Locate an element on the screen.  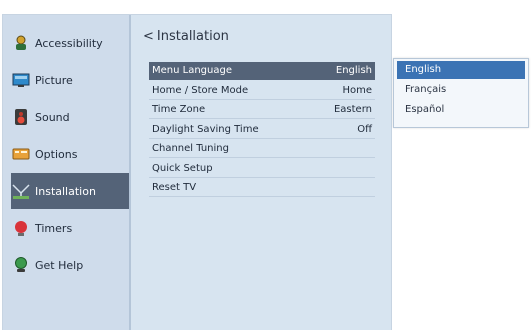
menu-item-value: Off is located at coordinates (364, 129).